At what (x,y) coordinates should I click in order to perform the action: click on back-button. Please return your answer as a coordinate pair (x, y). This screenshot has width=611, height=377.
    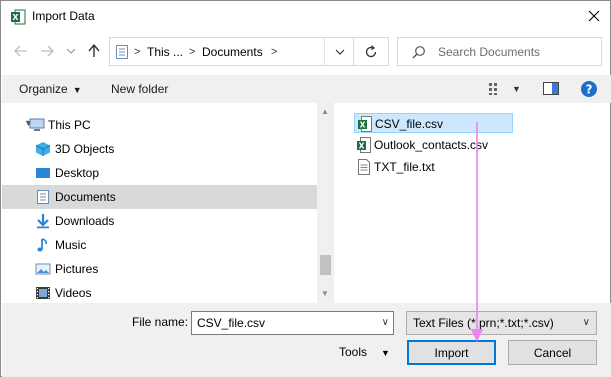
    Looking at the image, I should click on (21, 51).